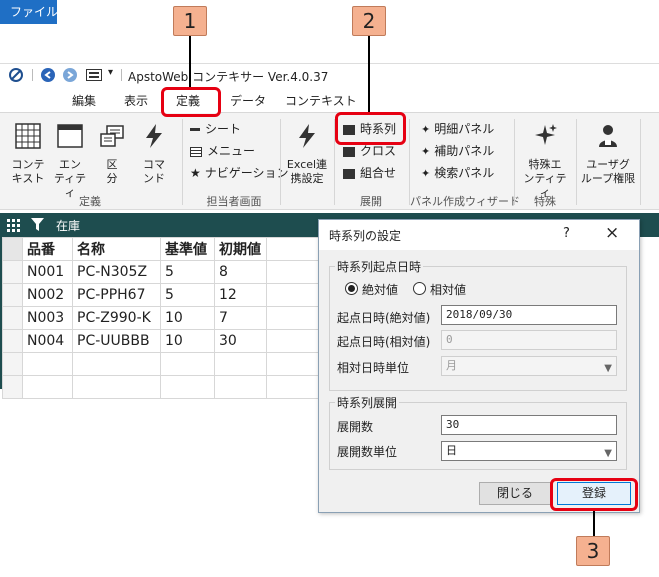 Image resolution: width=659 pixels, height=577 pixels. I want to click on table-row: N003 PC-Z990-K 10 7, so click(161, 318).